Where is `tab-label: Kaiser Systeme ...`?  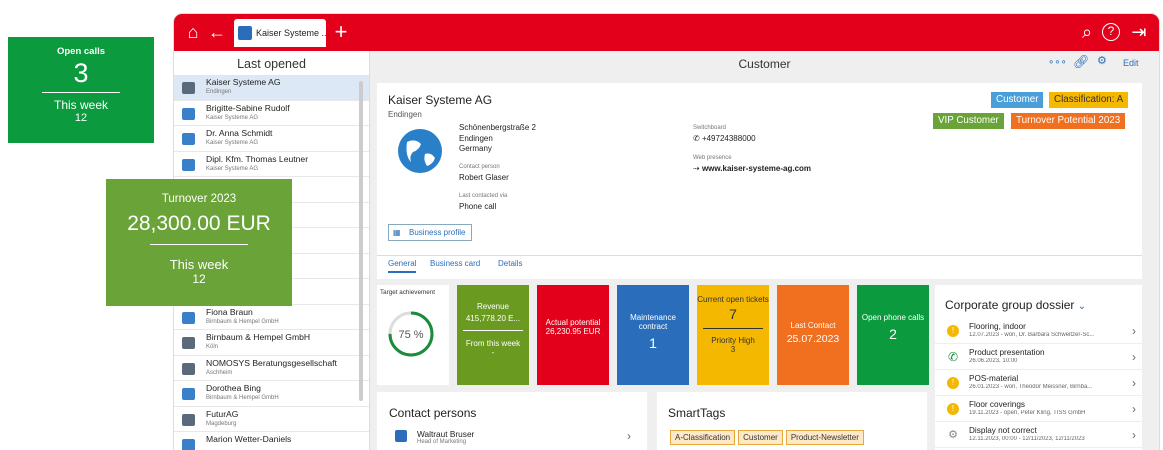
tab-label: Kaiser Systeme ... is located at coordinates (291, 33).